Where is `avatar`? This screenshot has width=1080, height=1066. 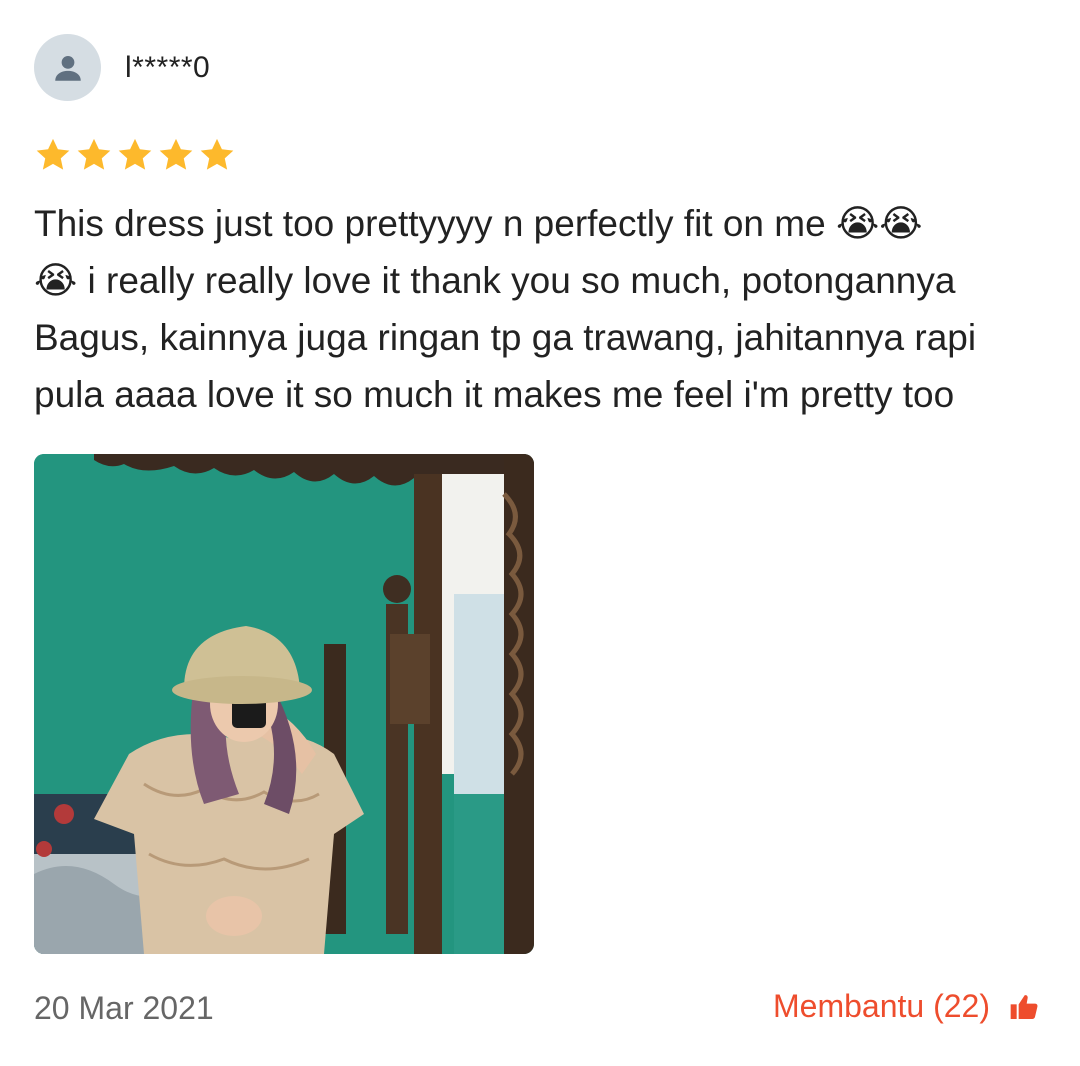 avatar is located at coordinates (67, 67).